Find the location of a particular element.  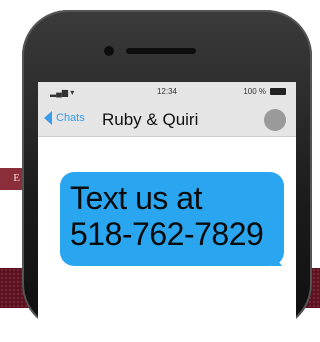

chevron-left-icon is located at coordinates (48, 118).